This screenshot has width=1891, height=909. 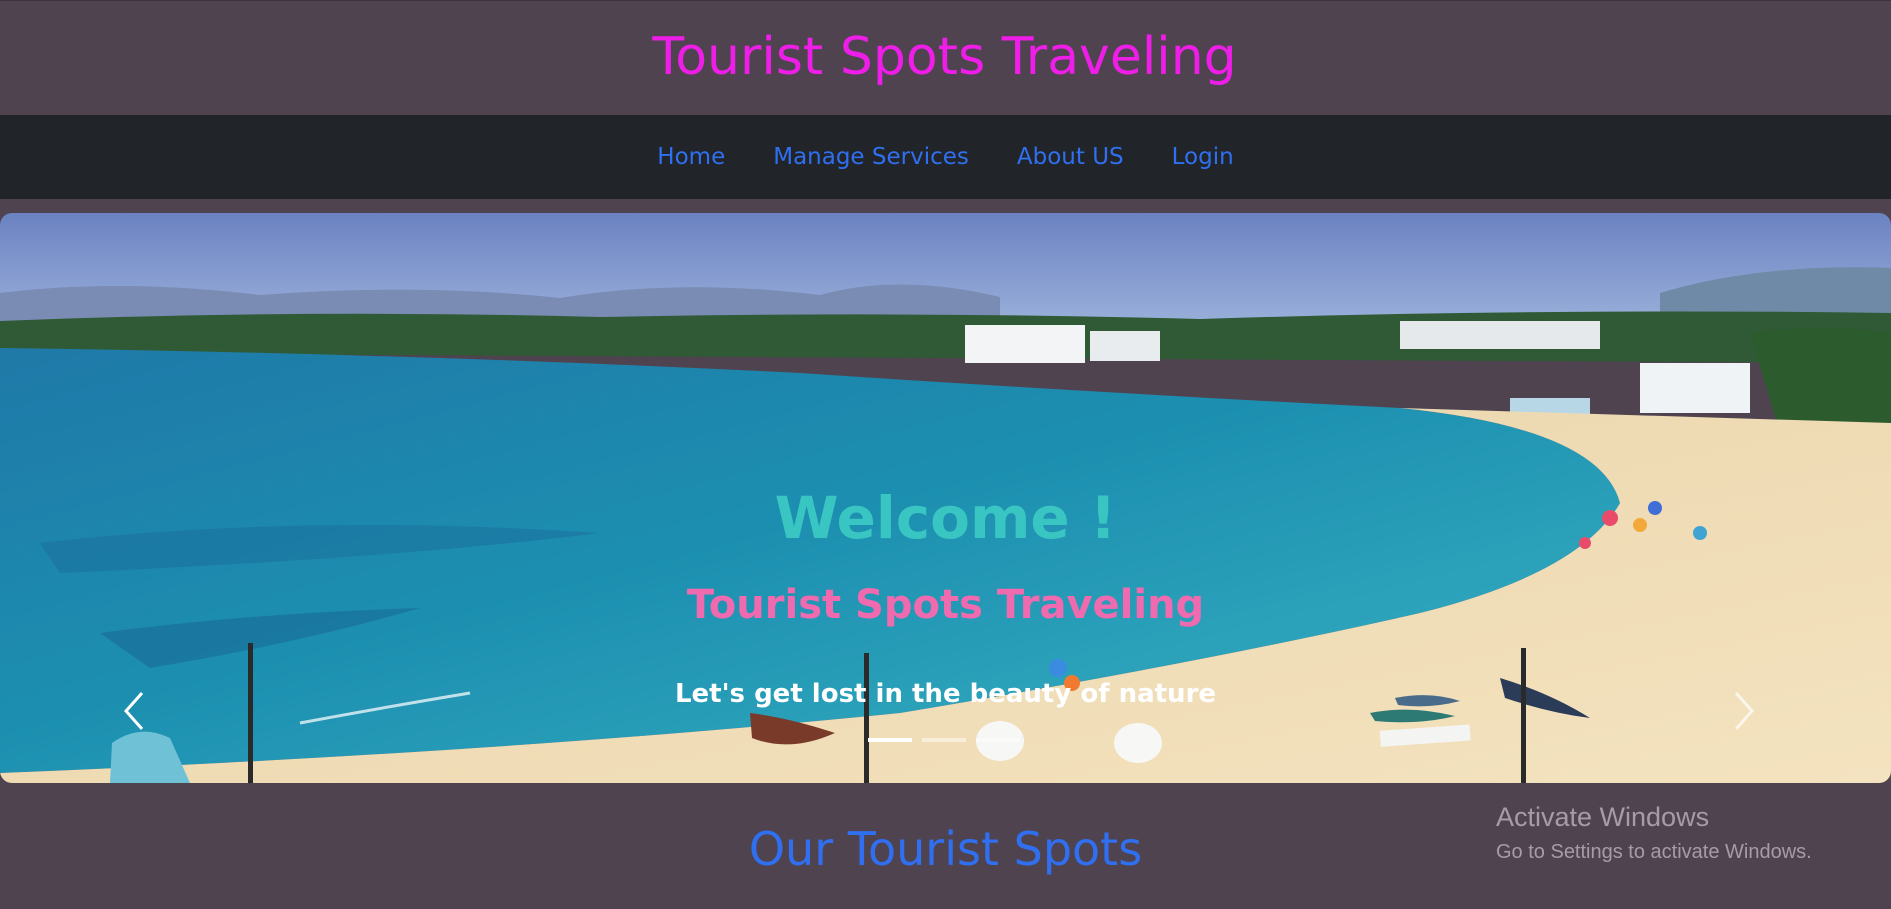 I want to click on hero-subtitle: Tourist Spots Traveling, so click(x=945, y=605).